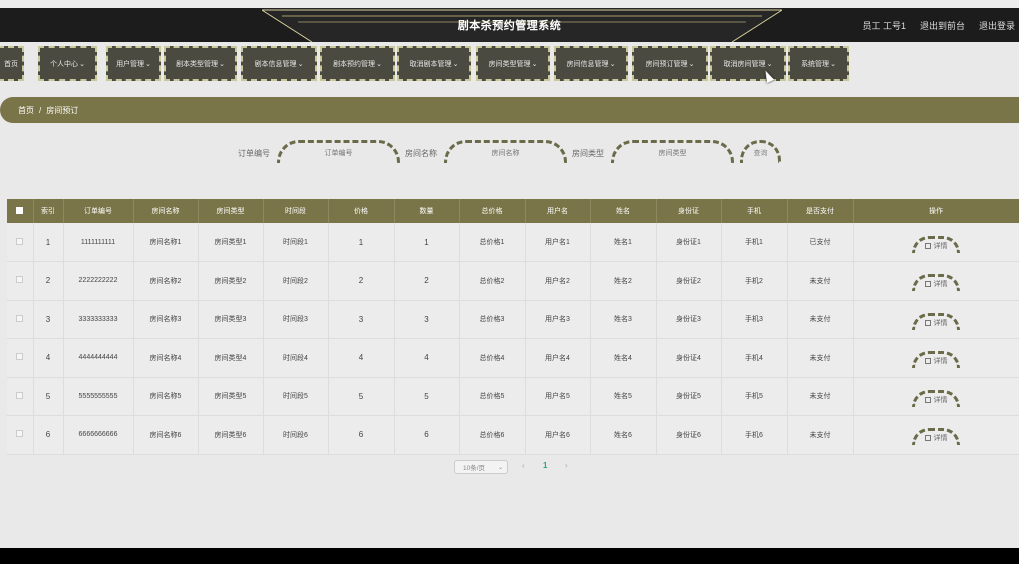 Image resolution: width=1019 pixels, height=564 pixels. Describe the element at coordinates (98, 435) in the screenshot. I see `cell-order-number: 6666666666` at that location.